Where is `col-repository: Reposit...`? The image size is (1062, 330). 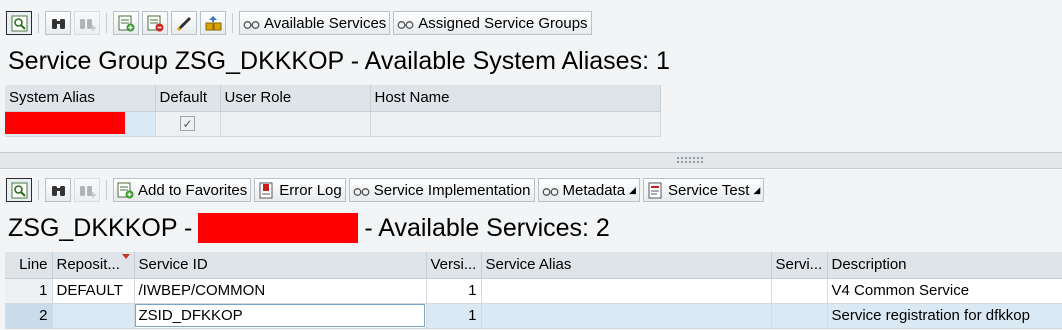
col-repository: Reposit... is located at coordinates (93, 265).